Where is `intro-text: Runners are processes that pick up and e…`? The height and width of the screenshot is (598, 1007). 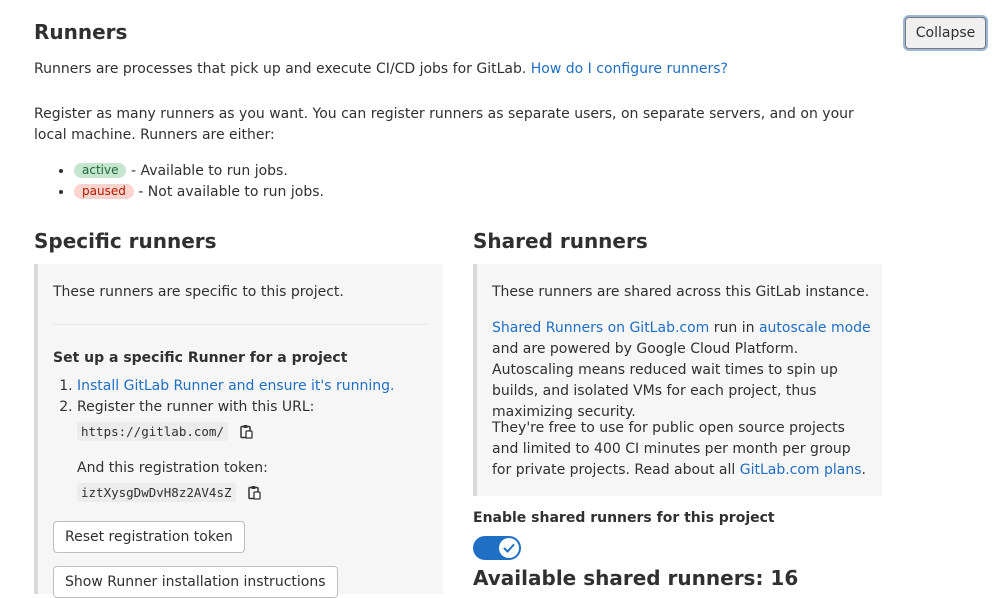 intro-text: Runners are processes that pick up and e… is located at coordinates (381, 69).